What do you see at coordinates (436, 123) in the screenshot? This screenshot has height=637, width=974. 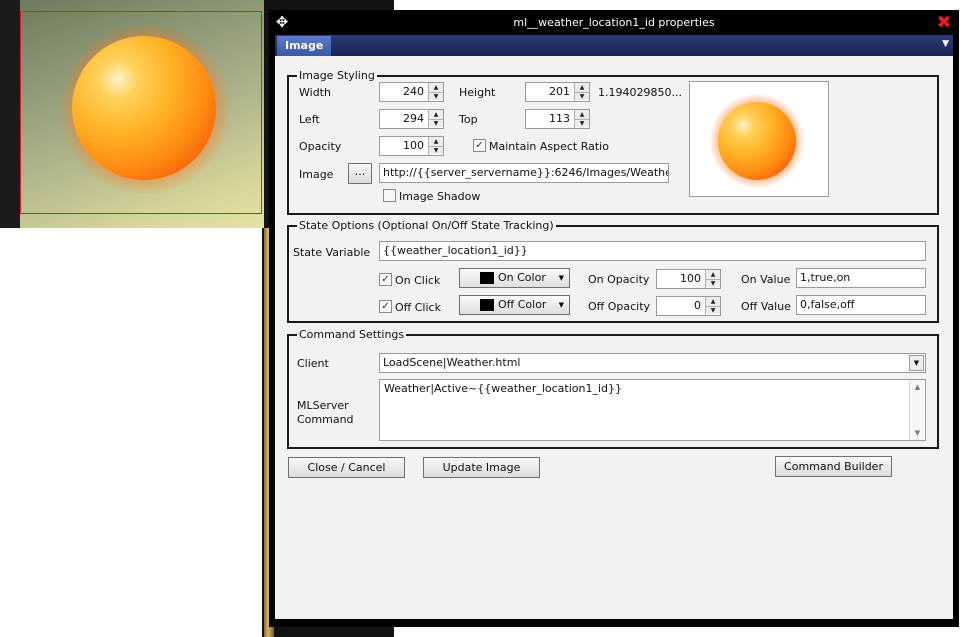 I see `left-down-icon: ▼` at bounding box center [436, 123].